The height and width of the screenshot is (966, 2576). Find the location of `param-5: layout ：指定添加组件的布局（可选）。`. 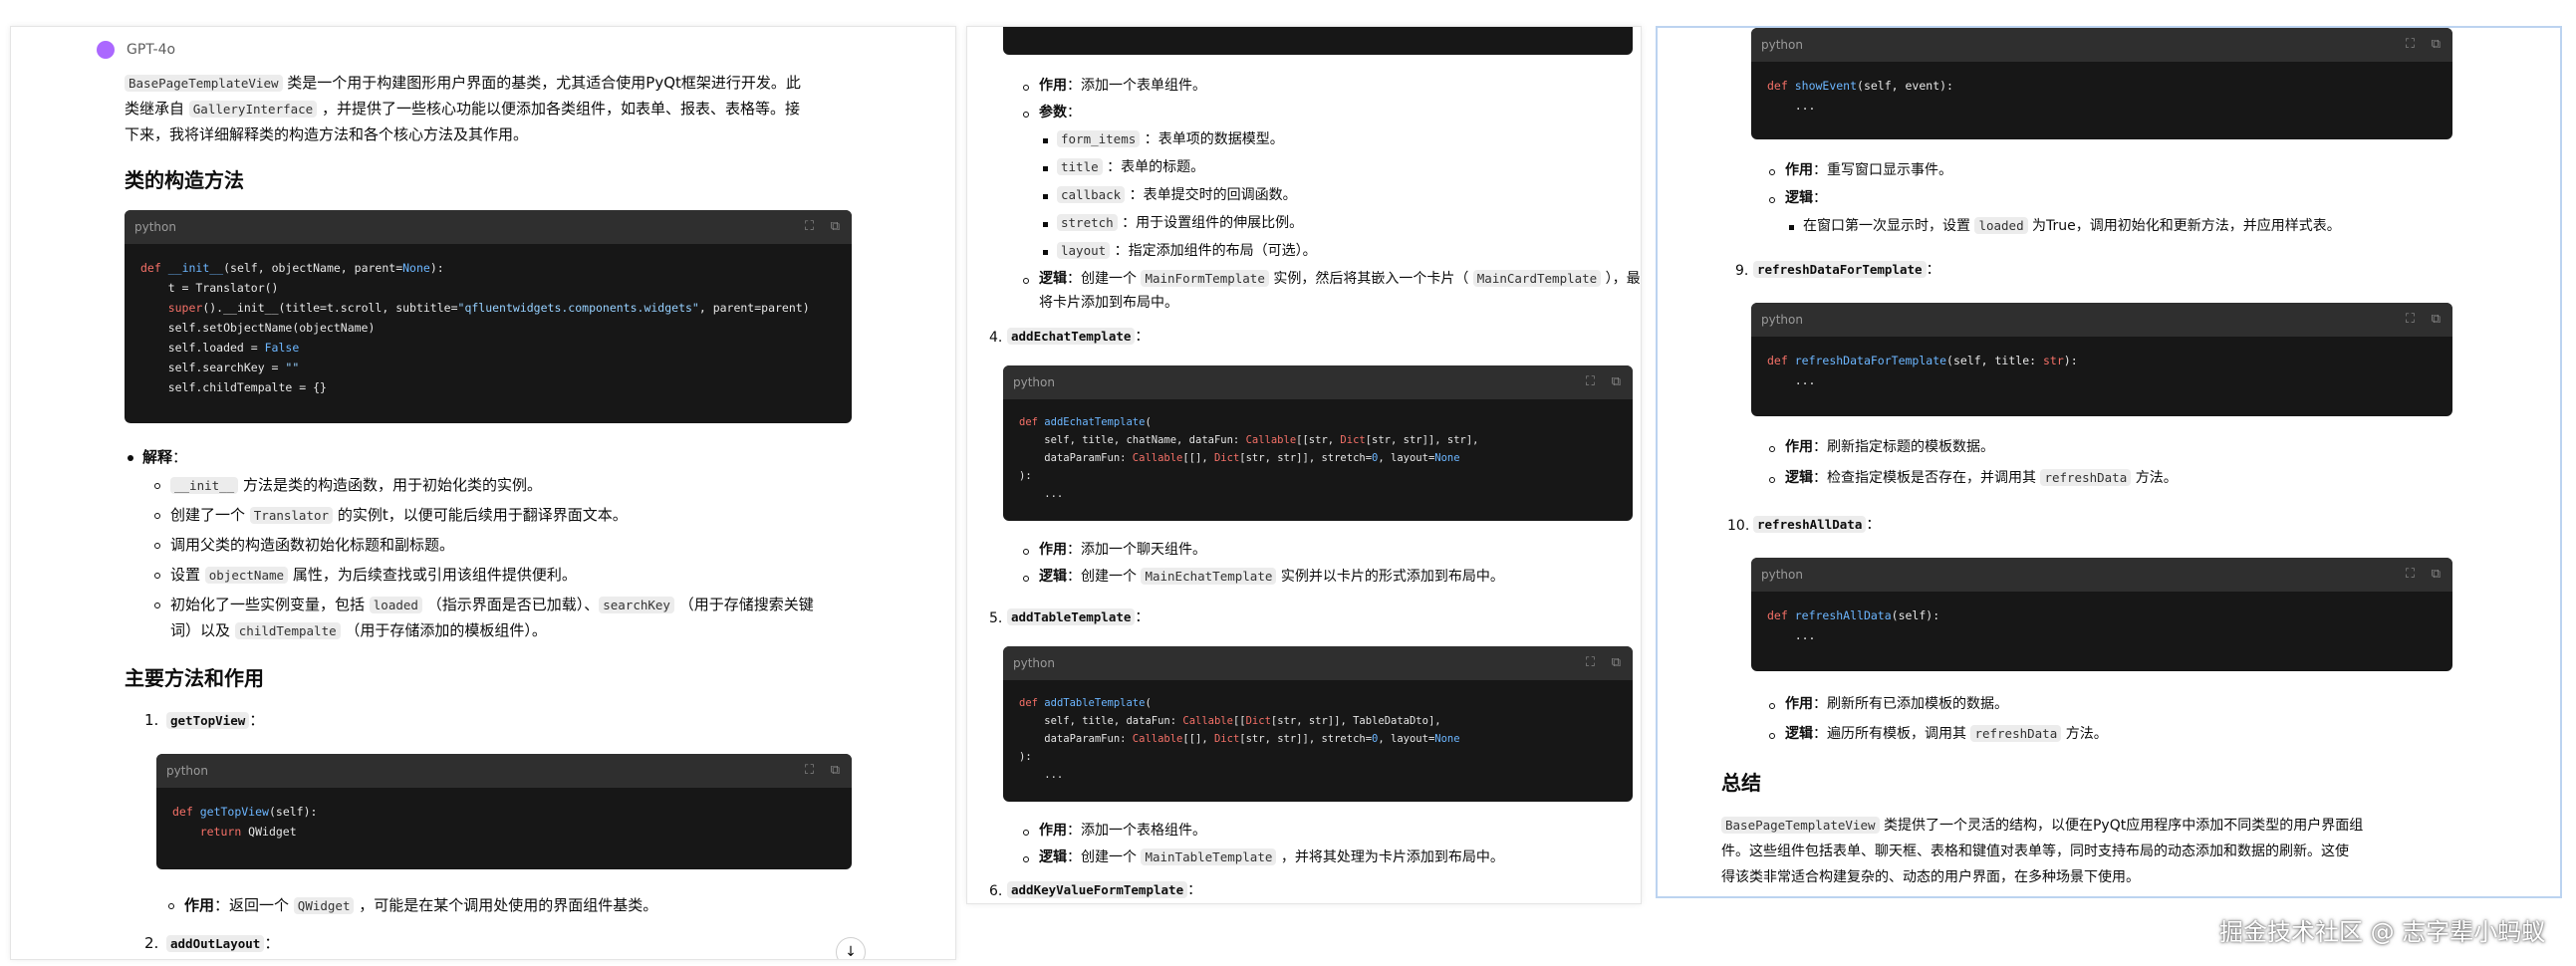

param-5: layout ：指定添加组件的布局（可选）。 is located at coordinates (1187, 251).